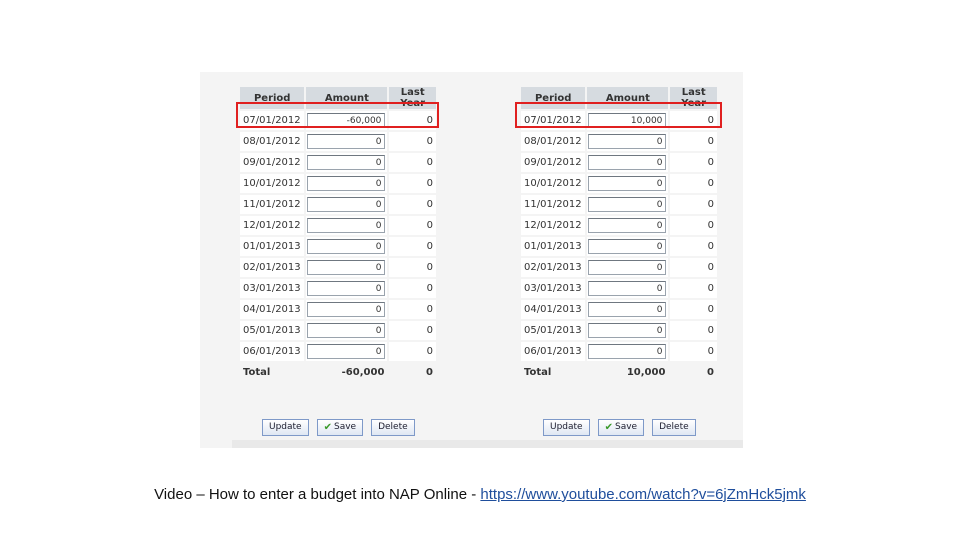 This screenshot has width=960, height=540. Describe the element at coordinates (553, 225) in the screenshot. I see `period-cell: 12/01/2012` at that location.